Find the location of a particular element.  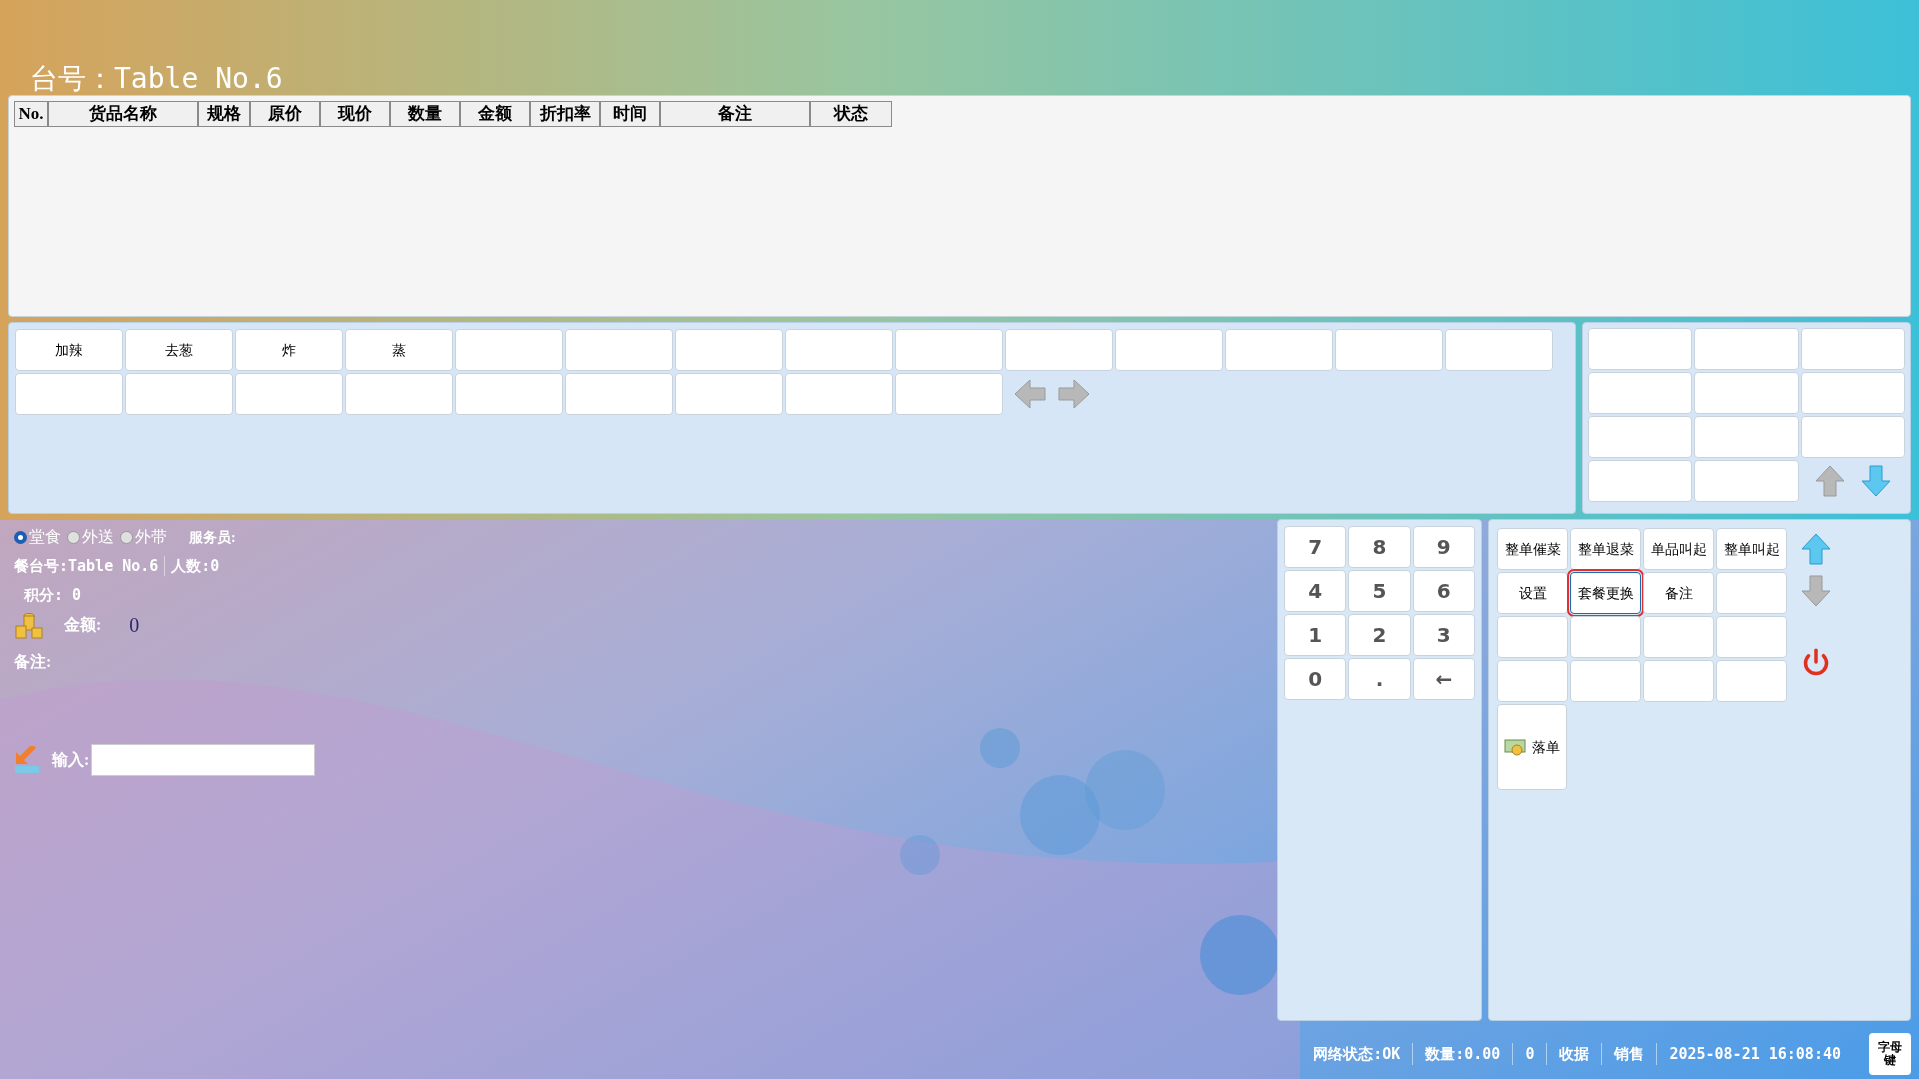

status-item: 2025-08-21 16:08:40 is located at coordinates (1755, 1054).